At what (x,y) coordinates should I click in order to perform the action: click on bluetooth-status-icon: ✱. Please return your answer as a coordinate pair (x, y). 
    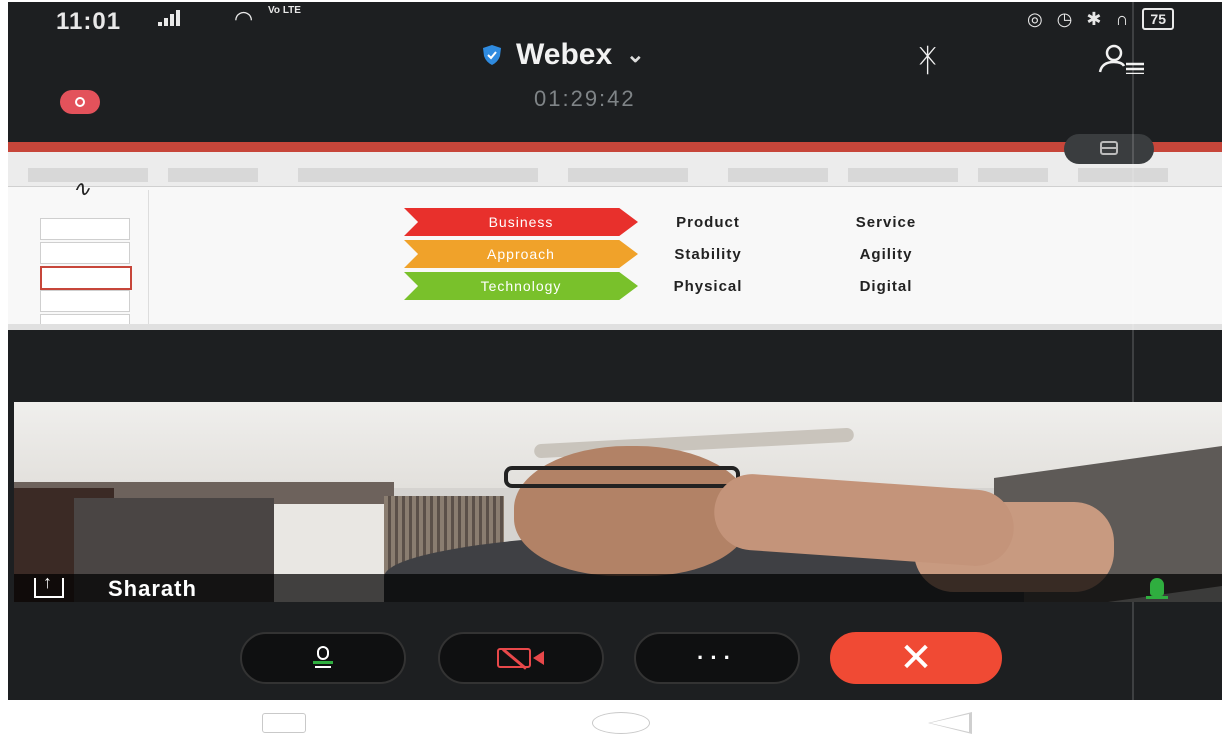
    Looking at the image, I should click on (1094, 18).